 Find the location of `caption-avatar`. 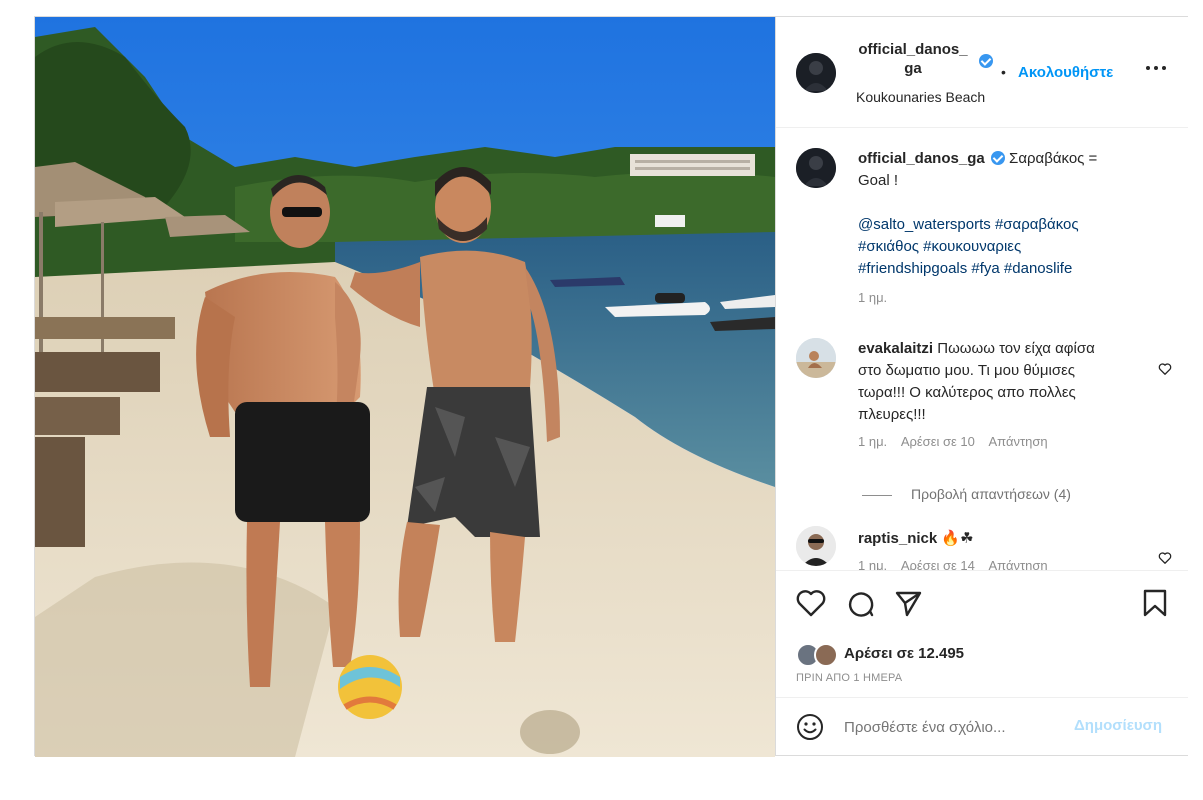

caption-avatar is located at coordinates (816, 168).